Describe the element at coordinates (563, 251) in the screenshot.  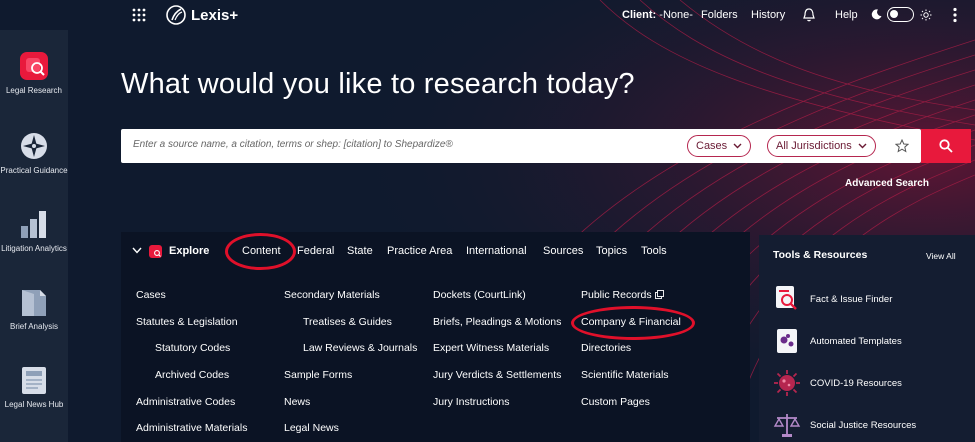
I see `tab-sources: Sources` at that location.